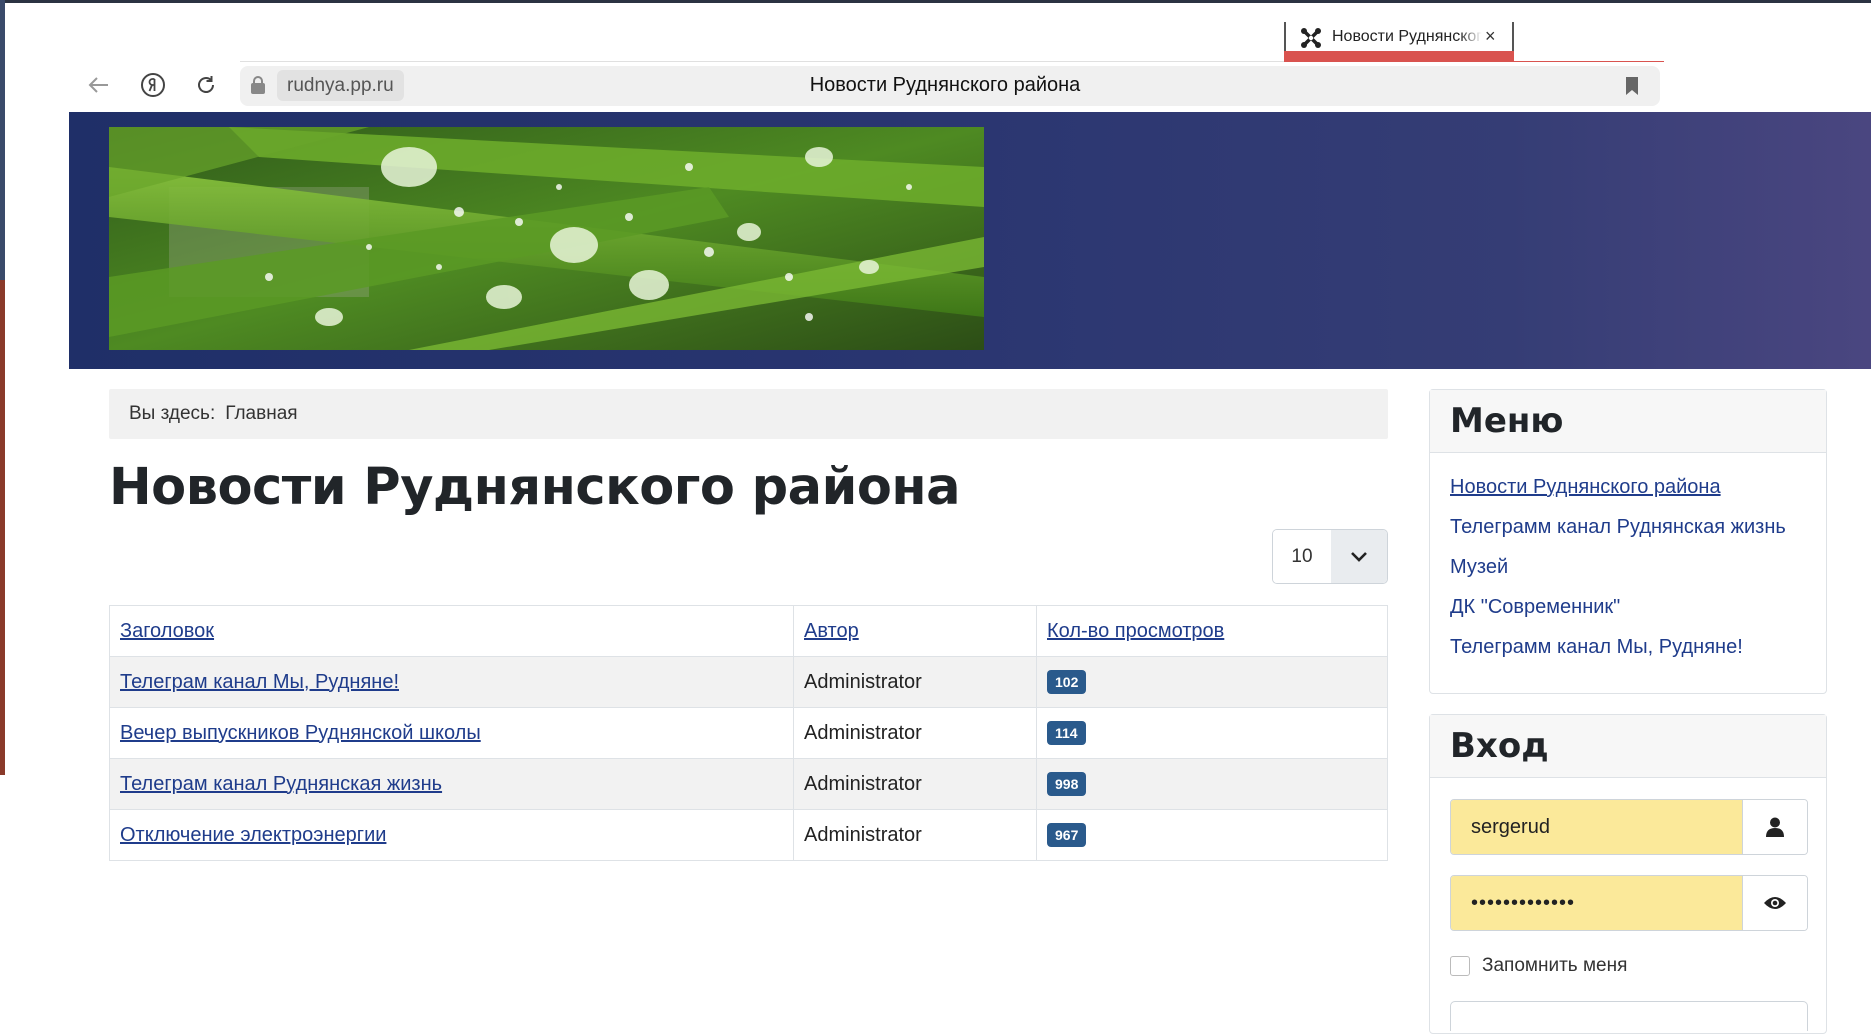  Describe the element at coordinates (451, 631) in the screenshot. I see `column-header-title: Заголовок` at that location.